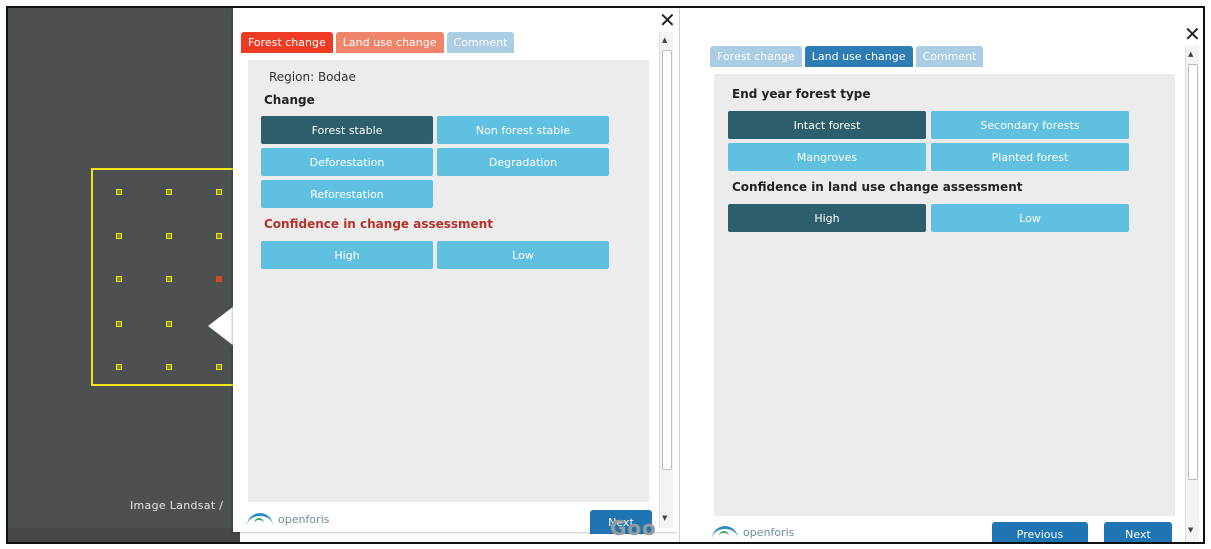 This screenshot has height=549, width=1211. Describe the element at coordinates (378, 224) in the screenshot. I see `confidence-heading: Confidence in change assessment` at that location.